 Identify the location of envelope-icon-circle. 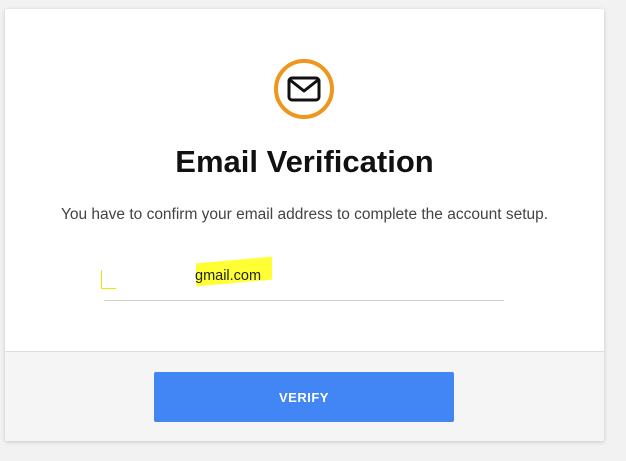
(304, 89).